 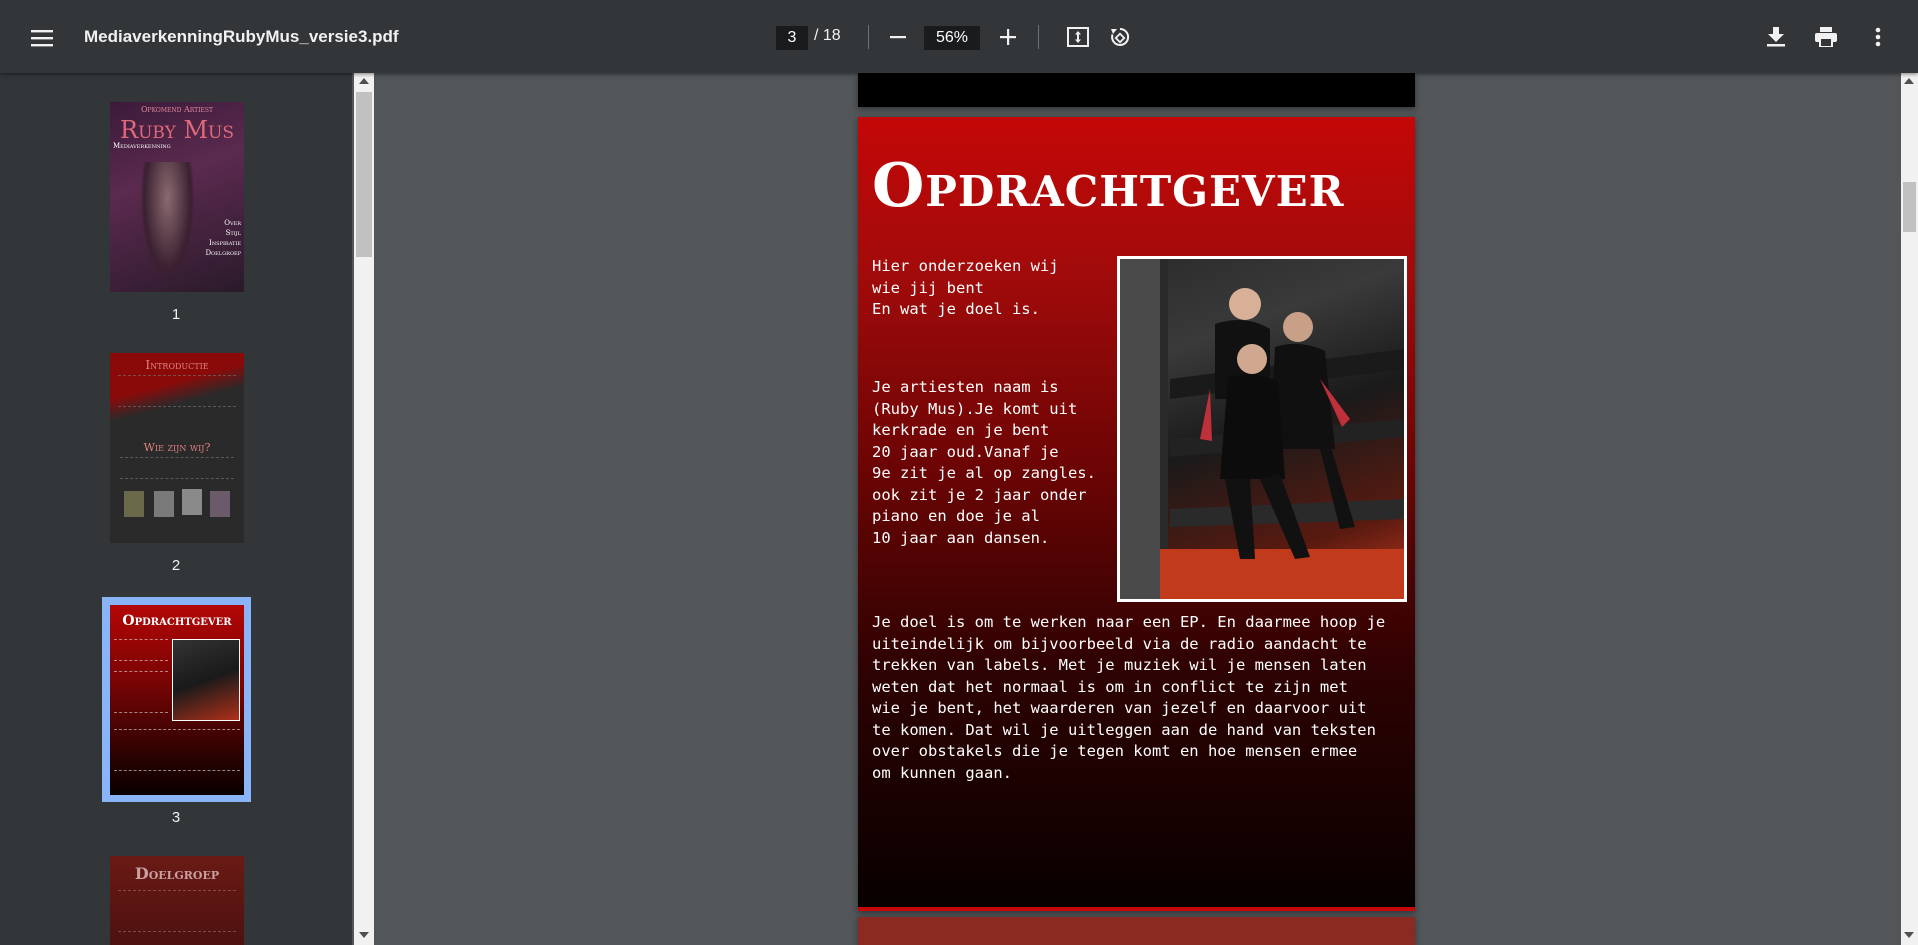 I want to click on minus-icon, so click(x=898, y=37).